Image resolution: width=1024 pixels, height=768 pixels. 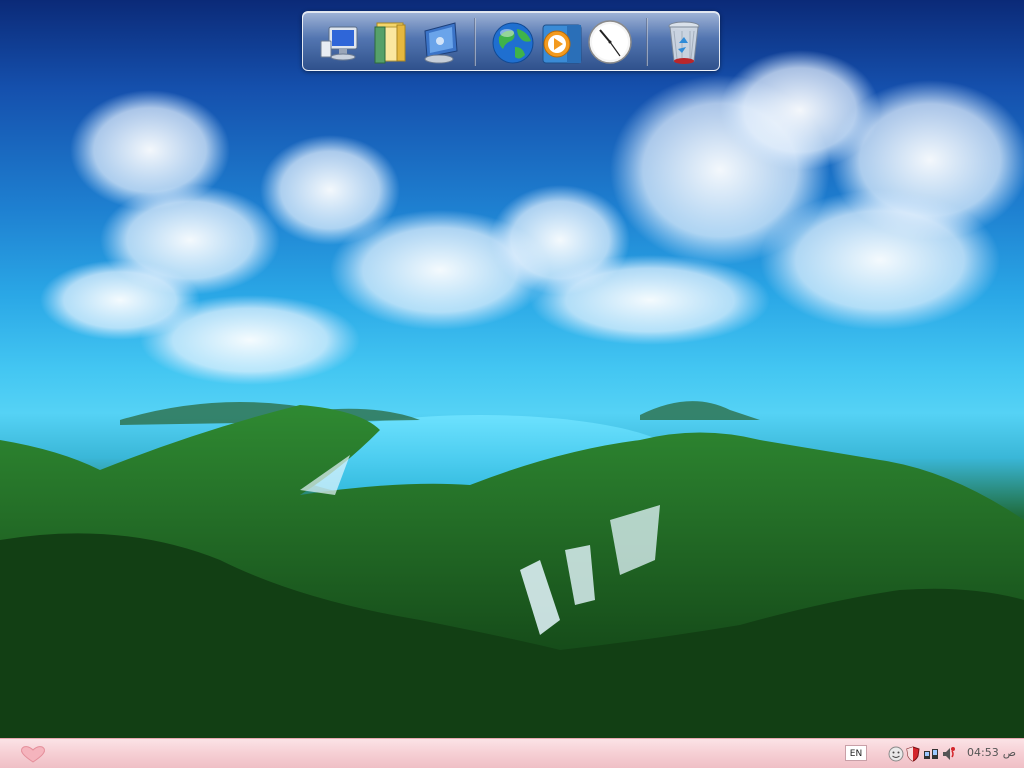 I want to click on documents-folder-icon, so click(x=390, y=43).